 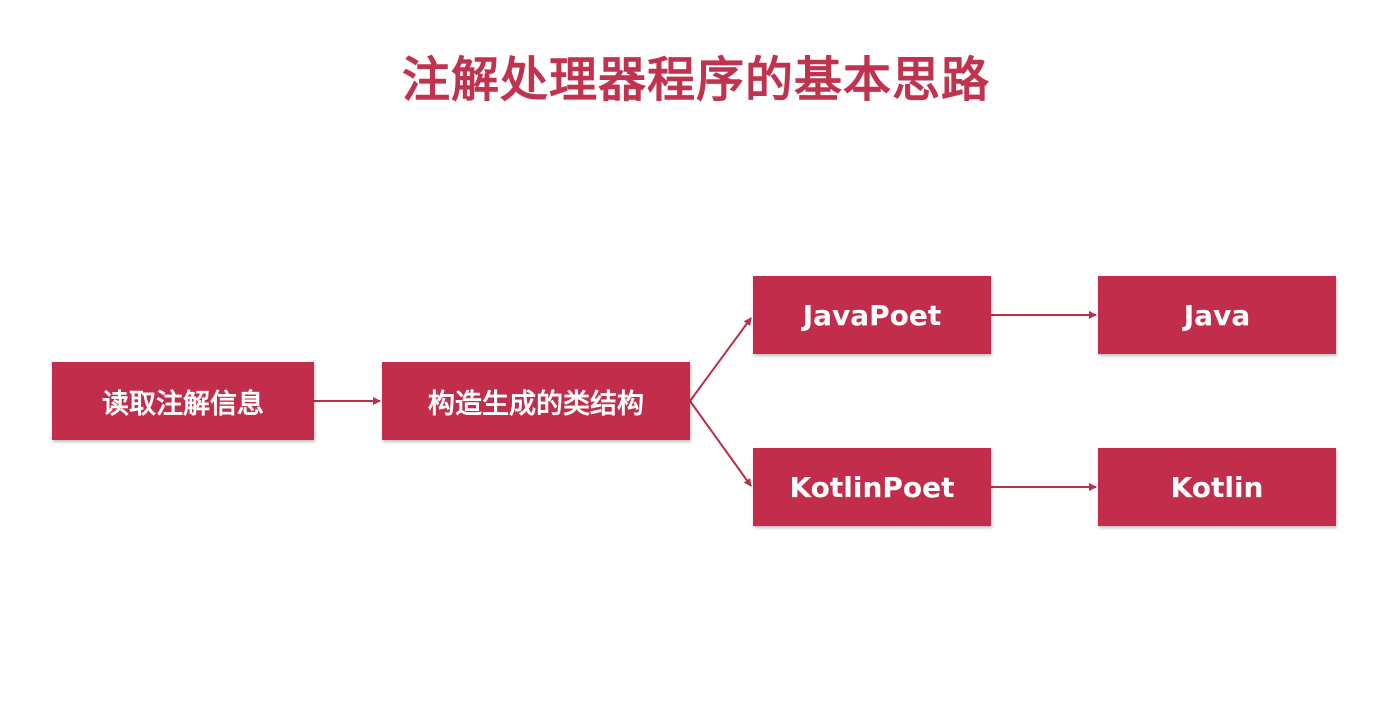 I want to click on node-kotlinpoet: KotlinPoet, so click(x=872, y=487).